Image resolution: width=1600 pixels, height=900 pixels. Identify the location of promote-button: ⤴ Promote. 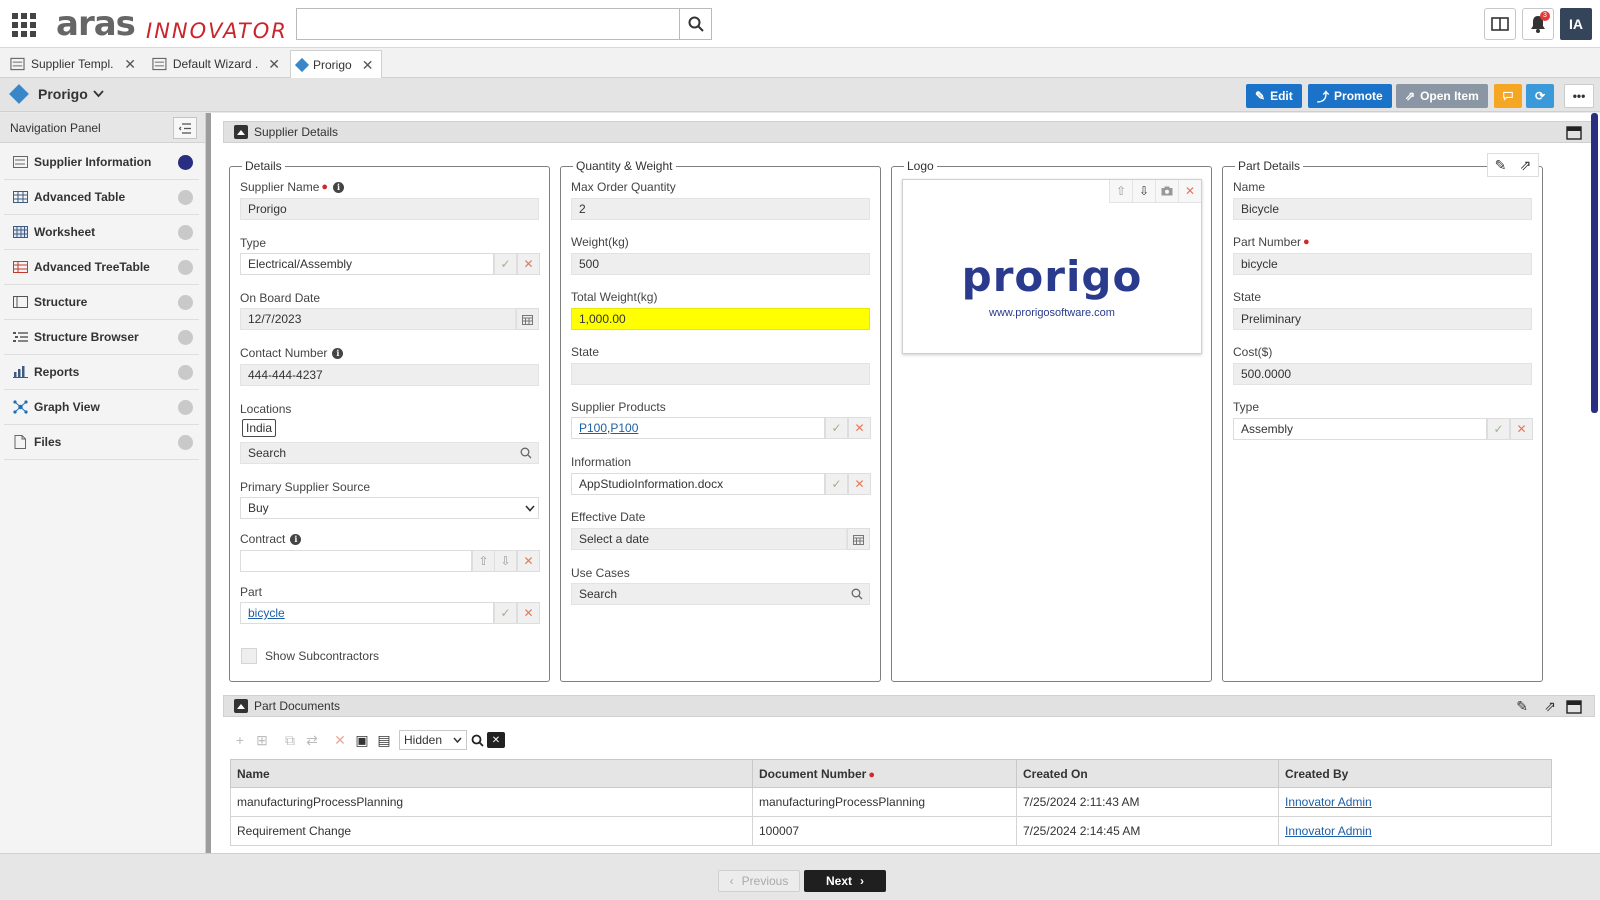
(1350, 96).